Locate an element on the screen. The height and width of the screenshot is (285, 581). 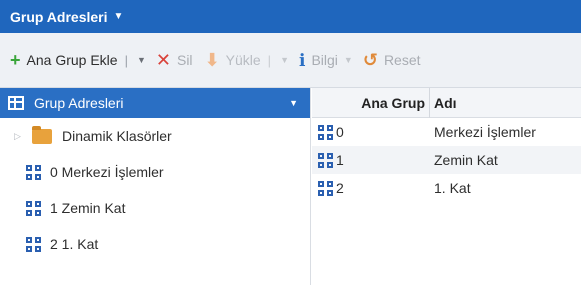
name-cell: Merkezi İşlemler is located at coordinates (485, 132).